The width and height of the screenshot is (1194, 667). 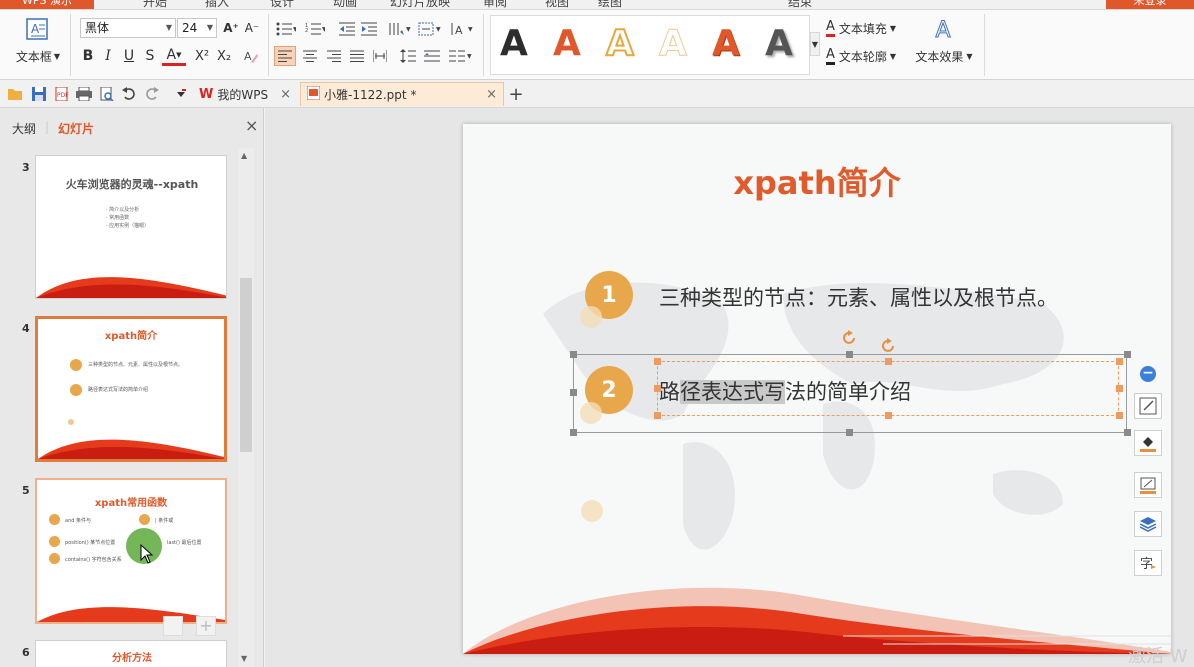 I want to click on textbox-button: 文本框 ▼, so click(x=38, y=56).